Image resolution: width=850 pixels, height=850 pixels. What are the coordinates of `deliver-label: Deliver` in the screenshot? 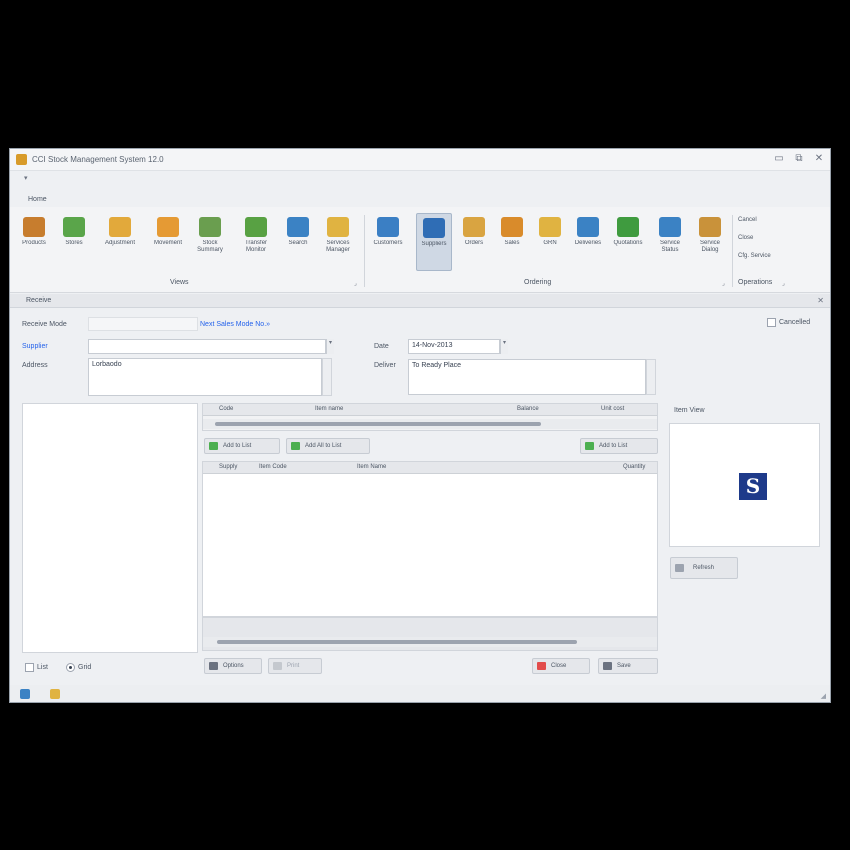 It's located at (385, 365).